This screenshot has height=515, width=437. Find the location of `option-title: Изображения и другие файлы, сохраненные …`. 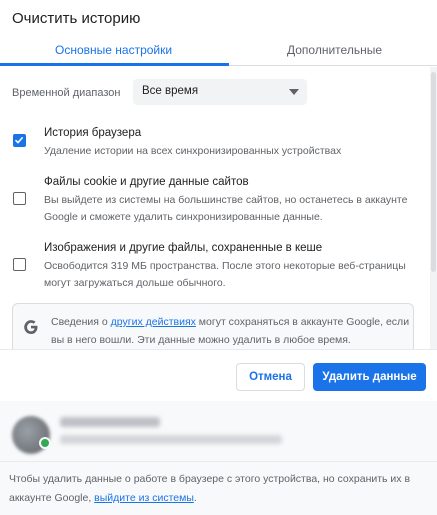

option-title: Изображения и другие файлы, сохраненные … is located at coordinates (183, 248).